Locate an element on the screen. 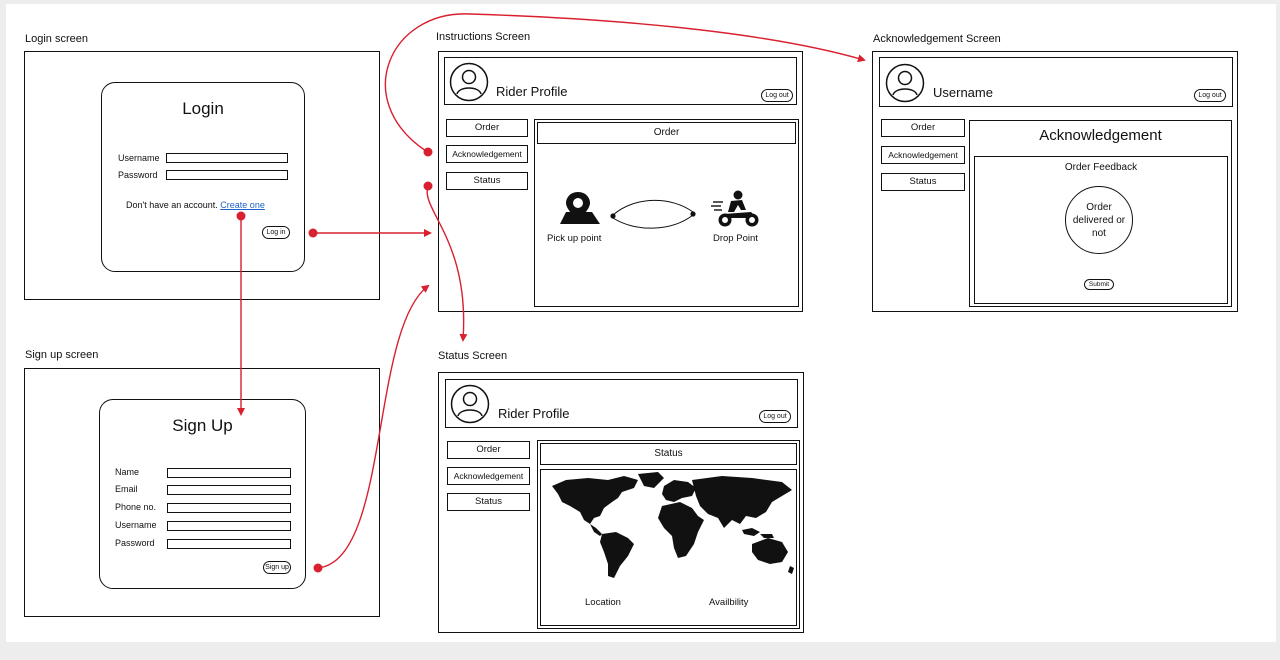 The image size is (1280, 660). submit-button: Submit is located at coordinates (1099, 284).